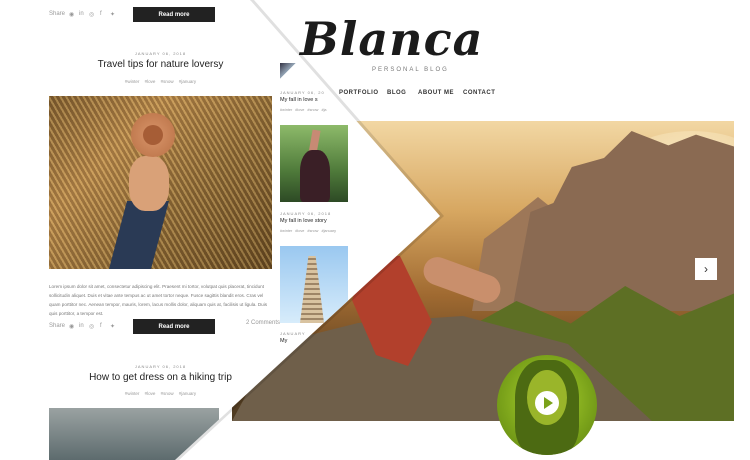 The height and width of the screenshot is (460, 750). I want to click on post-title: How to get dress on a hiking trip, so click(160, 377).